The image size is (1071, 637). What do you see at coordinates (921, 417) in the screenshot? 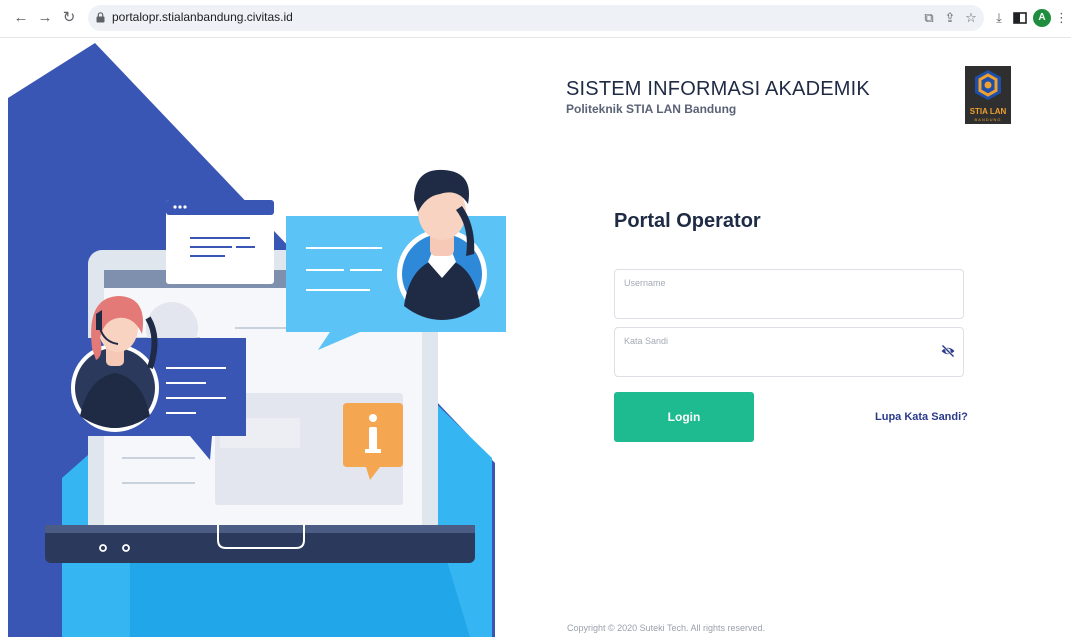
I see `forgot-password-link: Lupa Kata Sandi?` at bounding box center [921, 417].